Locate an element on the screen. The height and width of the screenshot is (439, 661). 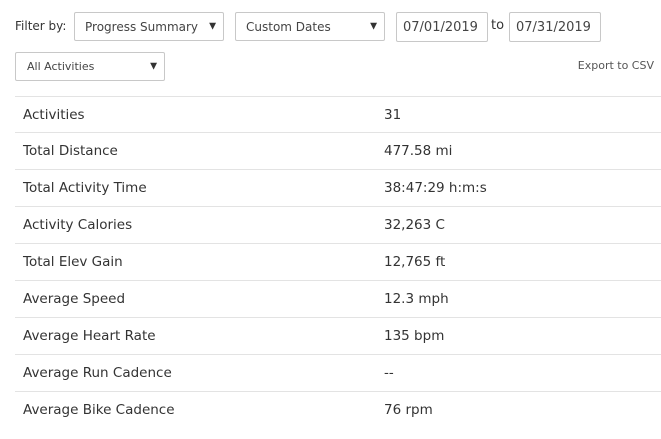
export-csv-link: Export to CSV is located at coordinates (616, 65).